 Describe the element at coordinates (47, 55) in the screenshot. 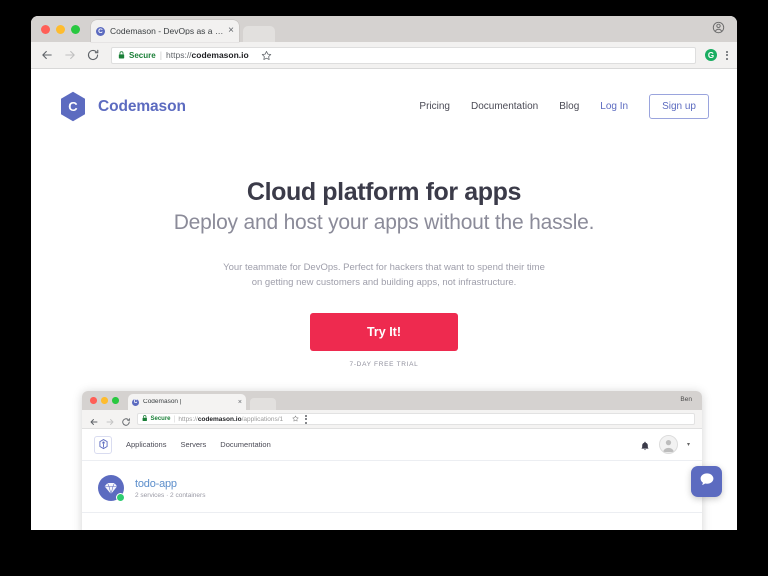

I see `back-arrow-icon` at that location.